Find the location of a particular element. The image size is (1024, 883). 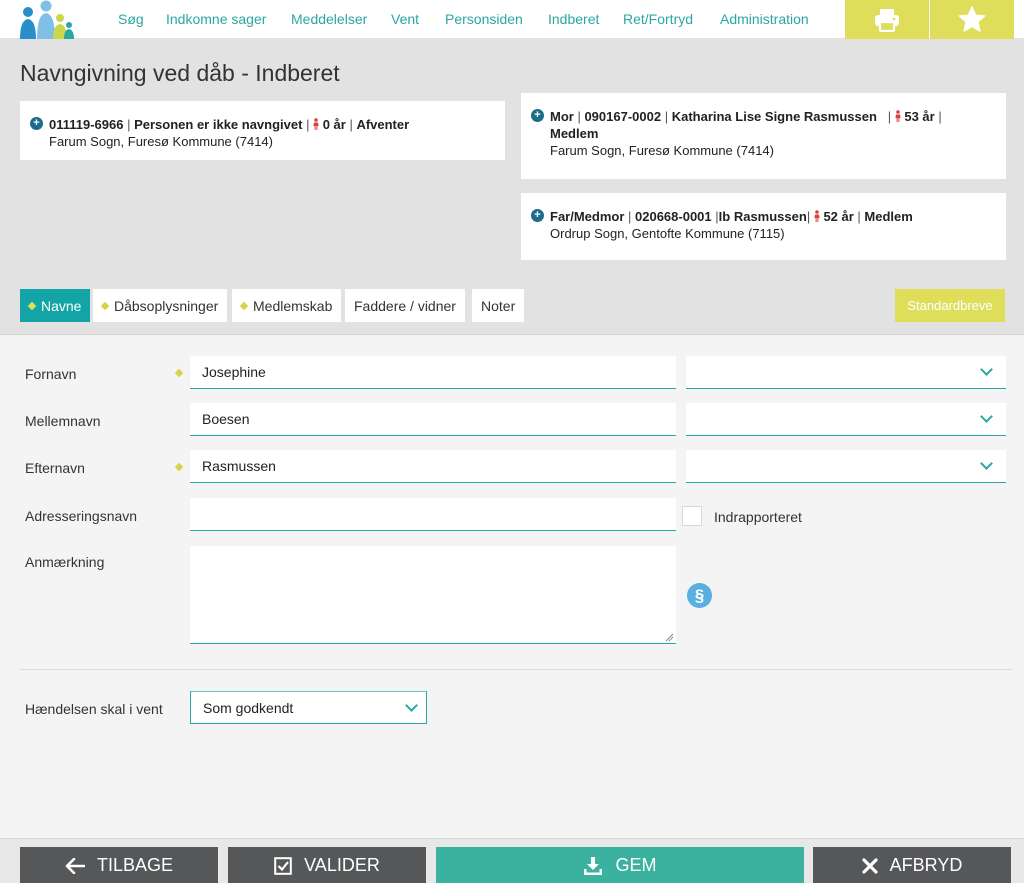

save-label: GEM is located at coordinates (636, 865).